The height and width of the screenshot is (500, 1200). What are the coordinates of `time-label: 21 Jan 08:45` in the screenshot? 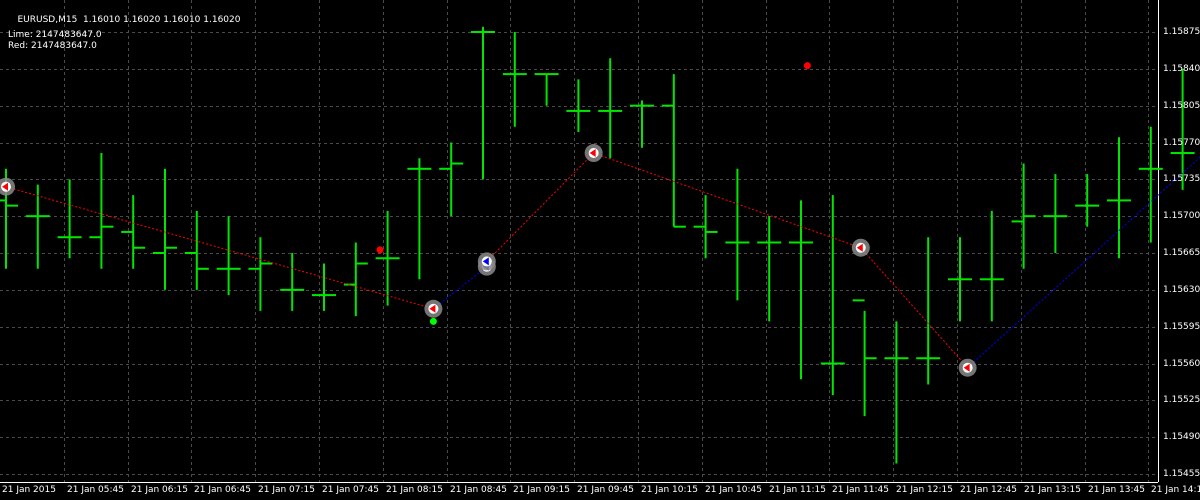 It's located at (478, 490).